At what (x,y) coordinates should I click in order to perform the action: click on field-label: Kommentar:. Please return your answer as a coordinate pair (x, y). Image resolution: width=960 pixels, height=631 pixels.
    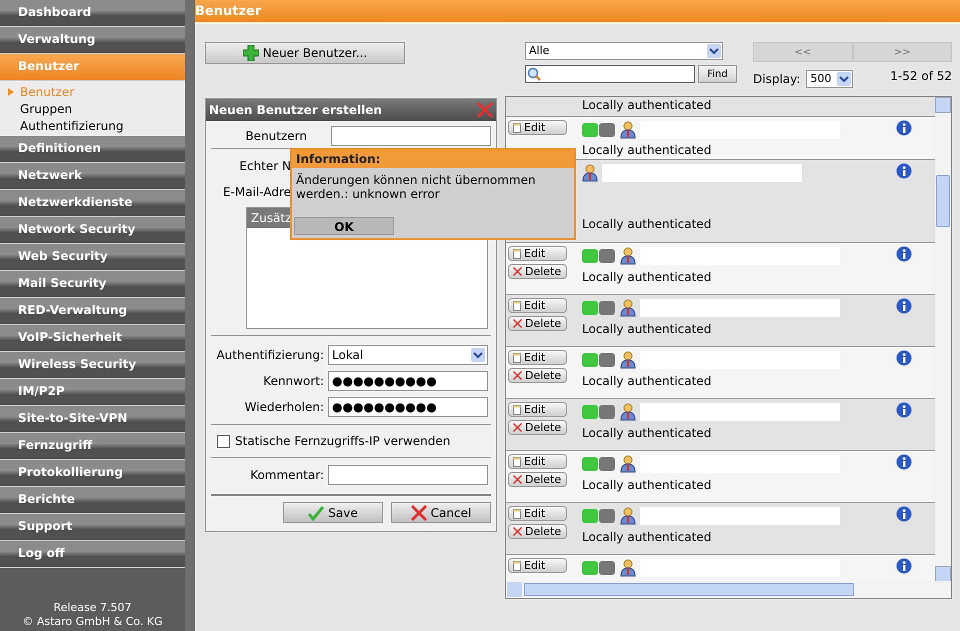
    Looking at the image, I should click on (287, 475).